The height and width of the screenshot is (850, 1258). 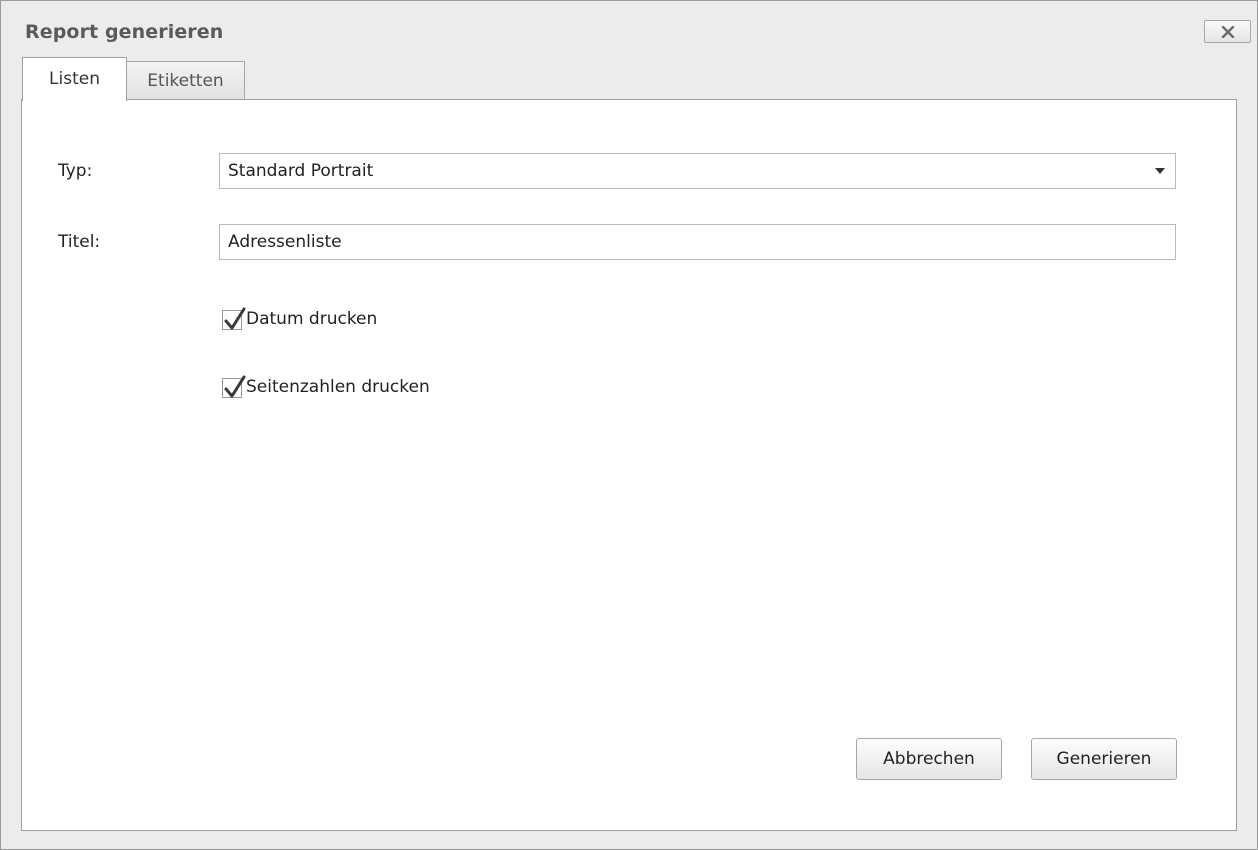 What do you see at coordinates (75, 171) in the screenshot?
I see `typ-label: Typ:` at bounding box center [75, 171].